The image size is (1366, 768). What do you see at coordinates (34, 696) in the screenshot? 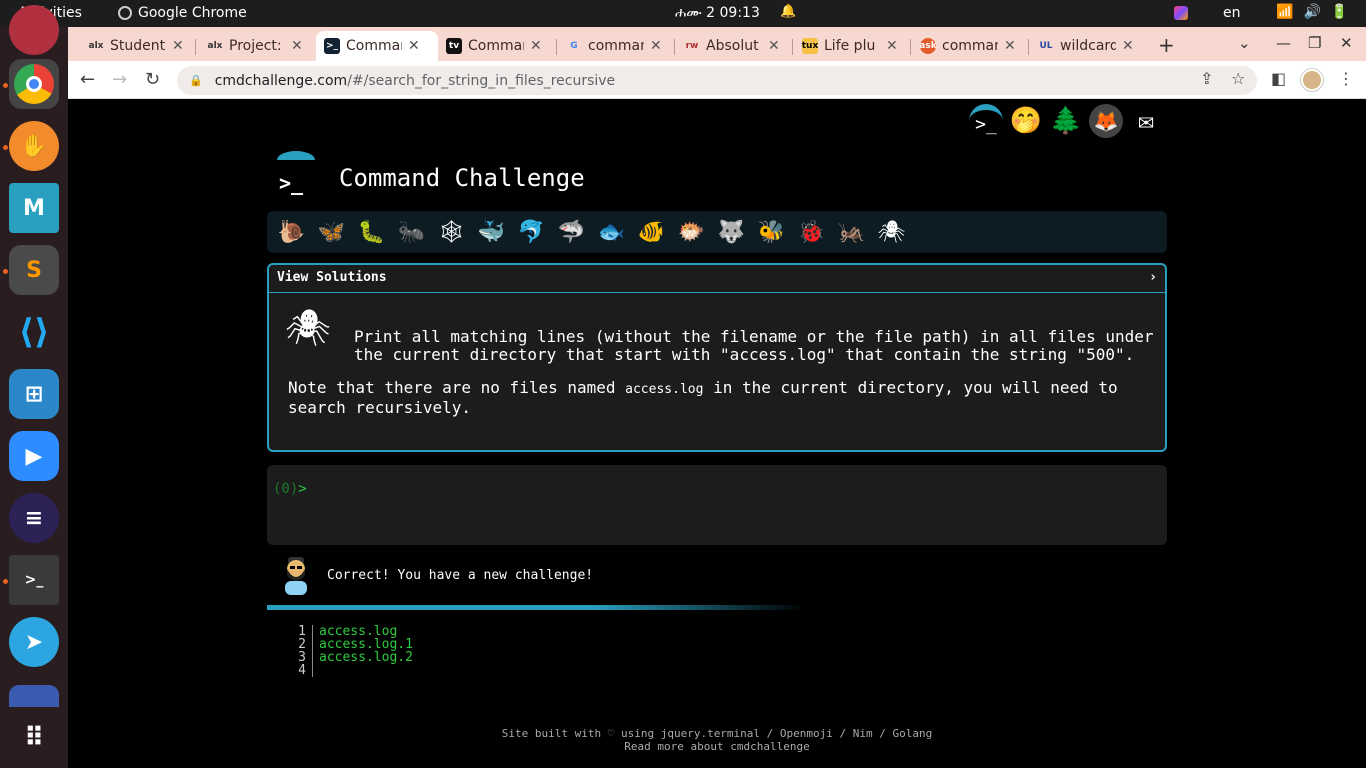
I see `app-drawer-peek-icon` at bounding box center [34, 696].